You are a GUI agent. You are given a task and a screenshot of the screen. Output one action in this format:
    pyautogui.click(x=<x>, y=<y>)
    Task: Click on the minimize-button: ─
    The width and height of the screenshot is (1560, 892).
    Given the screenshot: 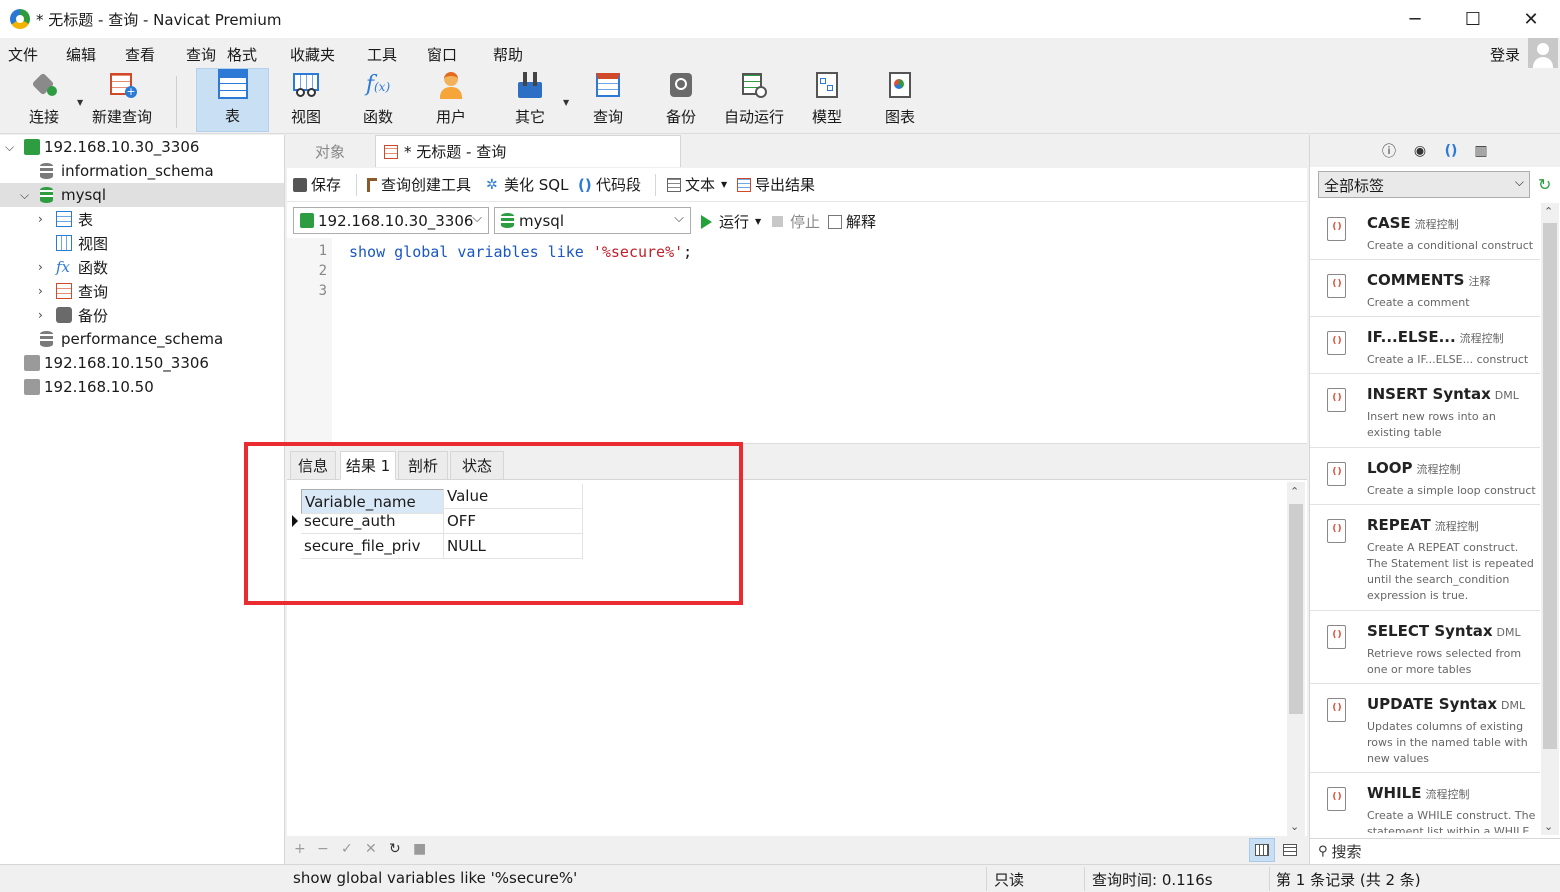 What is the action you would take?
    pyautogui.click(x=1415, y=19)
    